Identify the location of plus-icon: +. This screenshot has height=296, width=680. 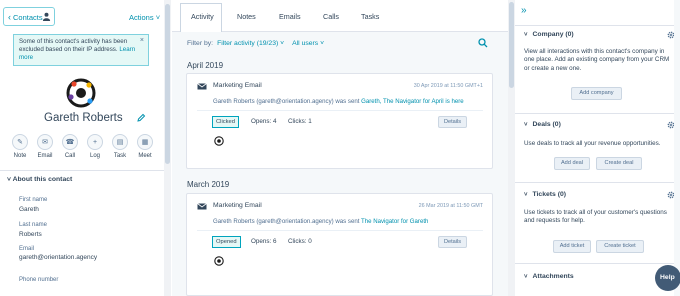
(95, 142).